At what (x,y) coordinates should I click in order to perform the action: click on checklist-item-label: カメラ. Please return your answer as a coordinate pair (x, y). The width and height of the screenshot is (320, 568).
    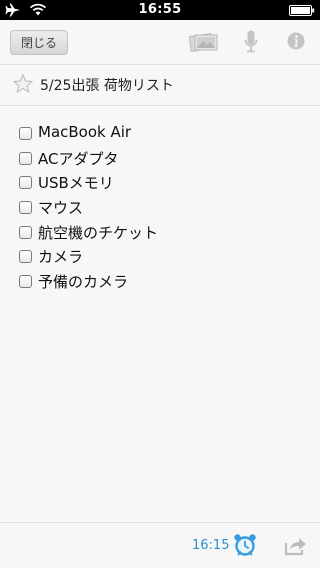
    Looking at the image, I should click on (60, 256).